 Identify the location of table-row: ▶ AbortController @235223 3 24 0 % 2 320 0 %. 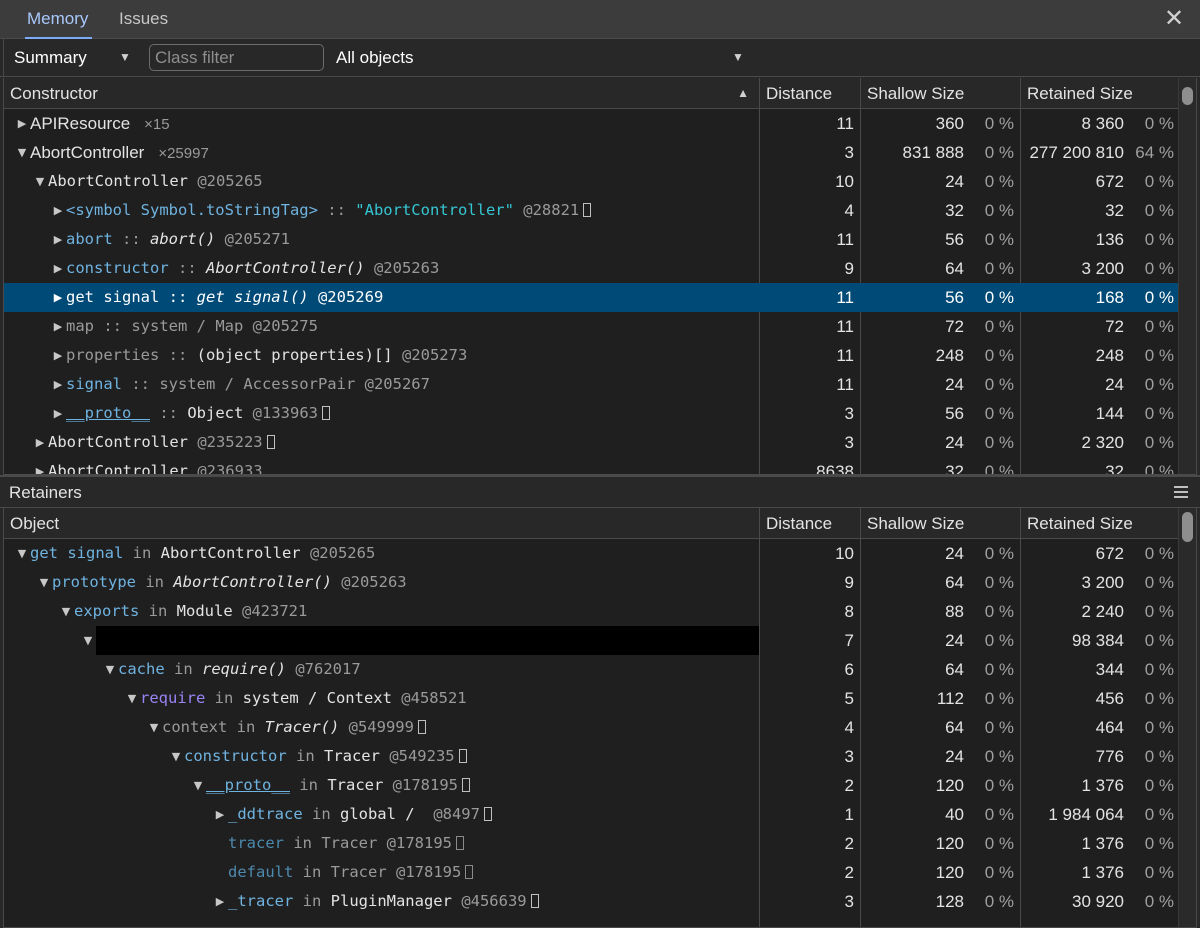
(592, 442).